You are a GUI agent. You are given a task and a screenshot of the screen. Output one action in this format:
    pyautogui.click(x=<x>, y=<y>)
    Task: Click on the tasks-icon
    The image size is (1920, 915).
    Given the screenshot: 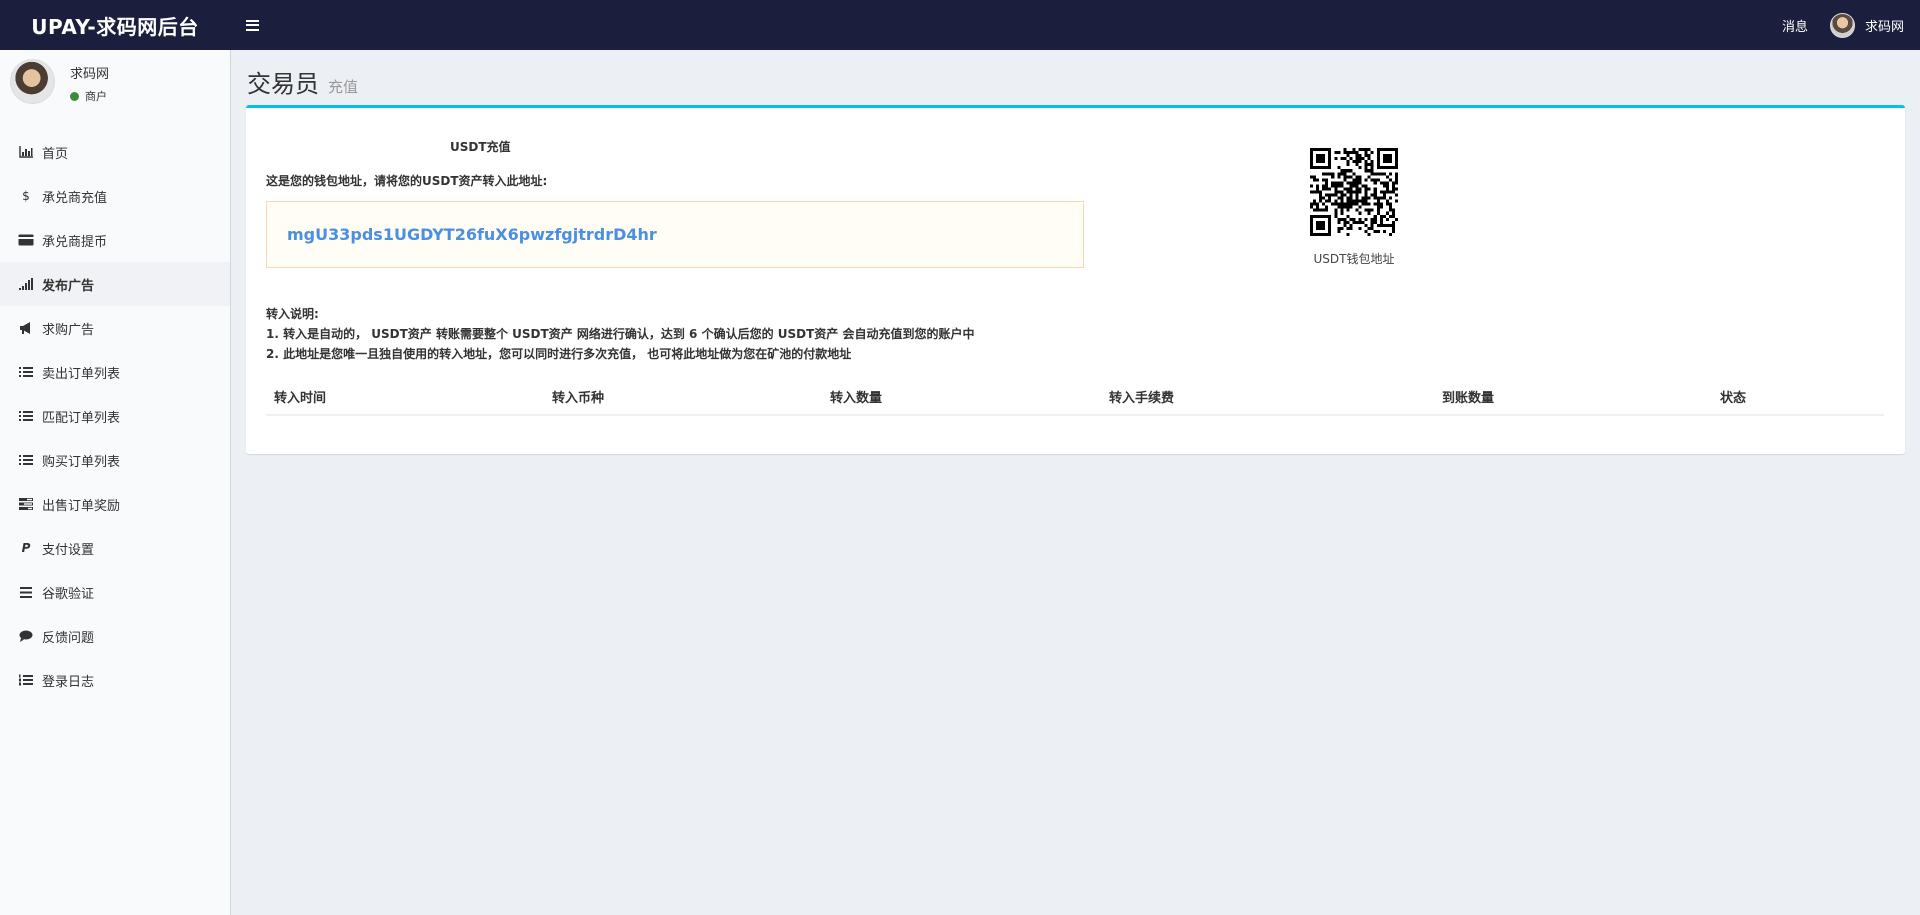 What is the action you would take?
    pyautogui.click(x=26, y=504)
    